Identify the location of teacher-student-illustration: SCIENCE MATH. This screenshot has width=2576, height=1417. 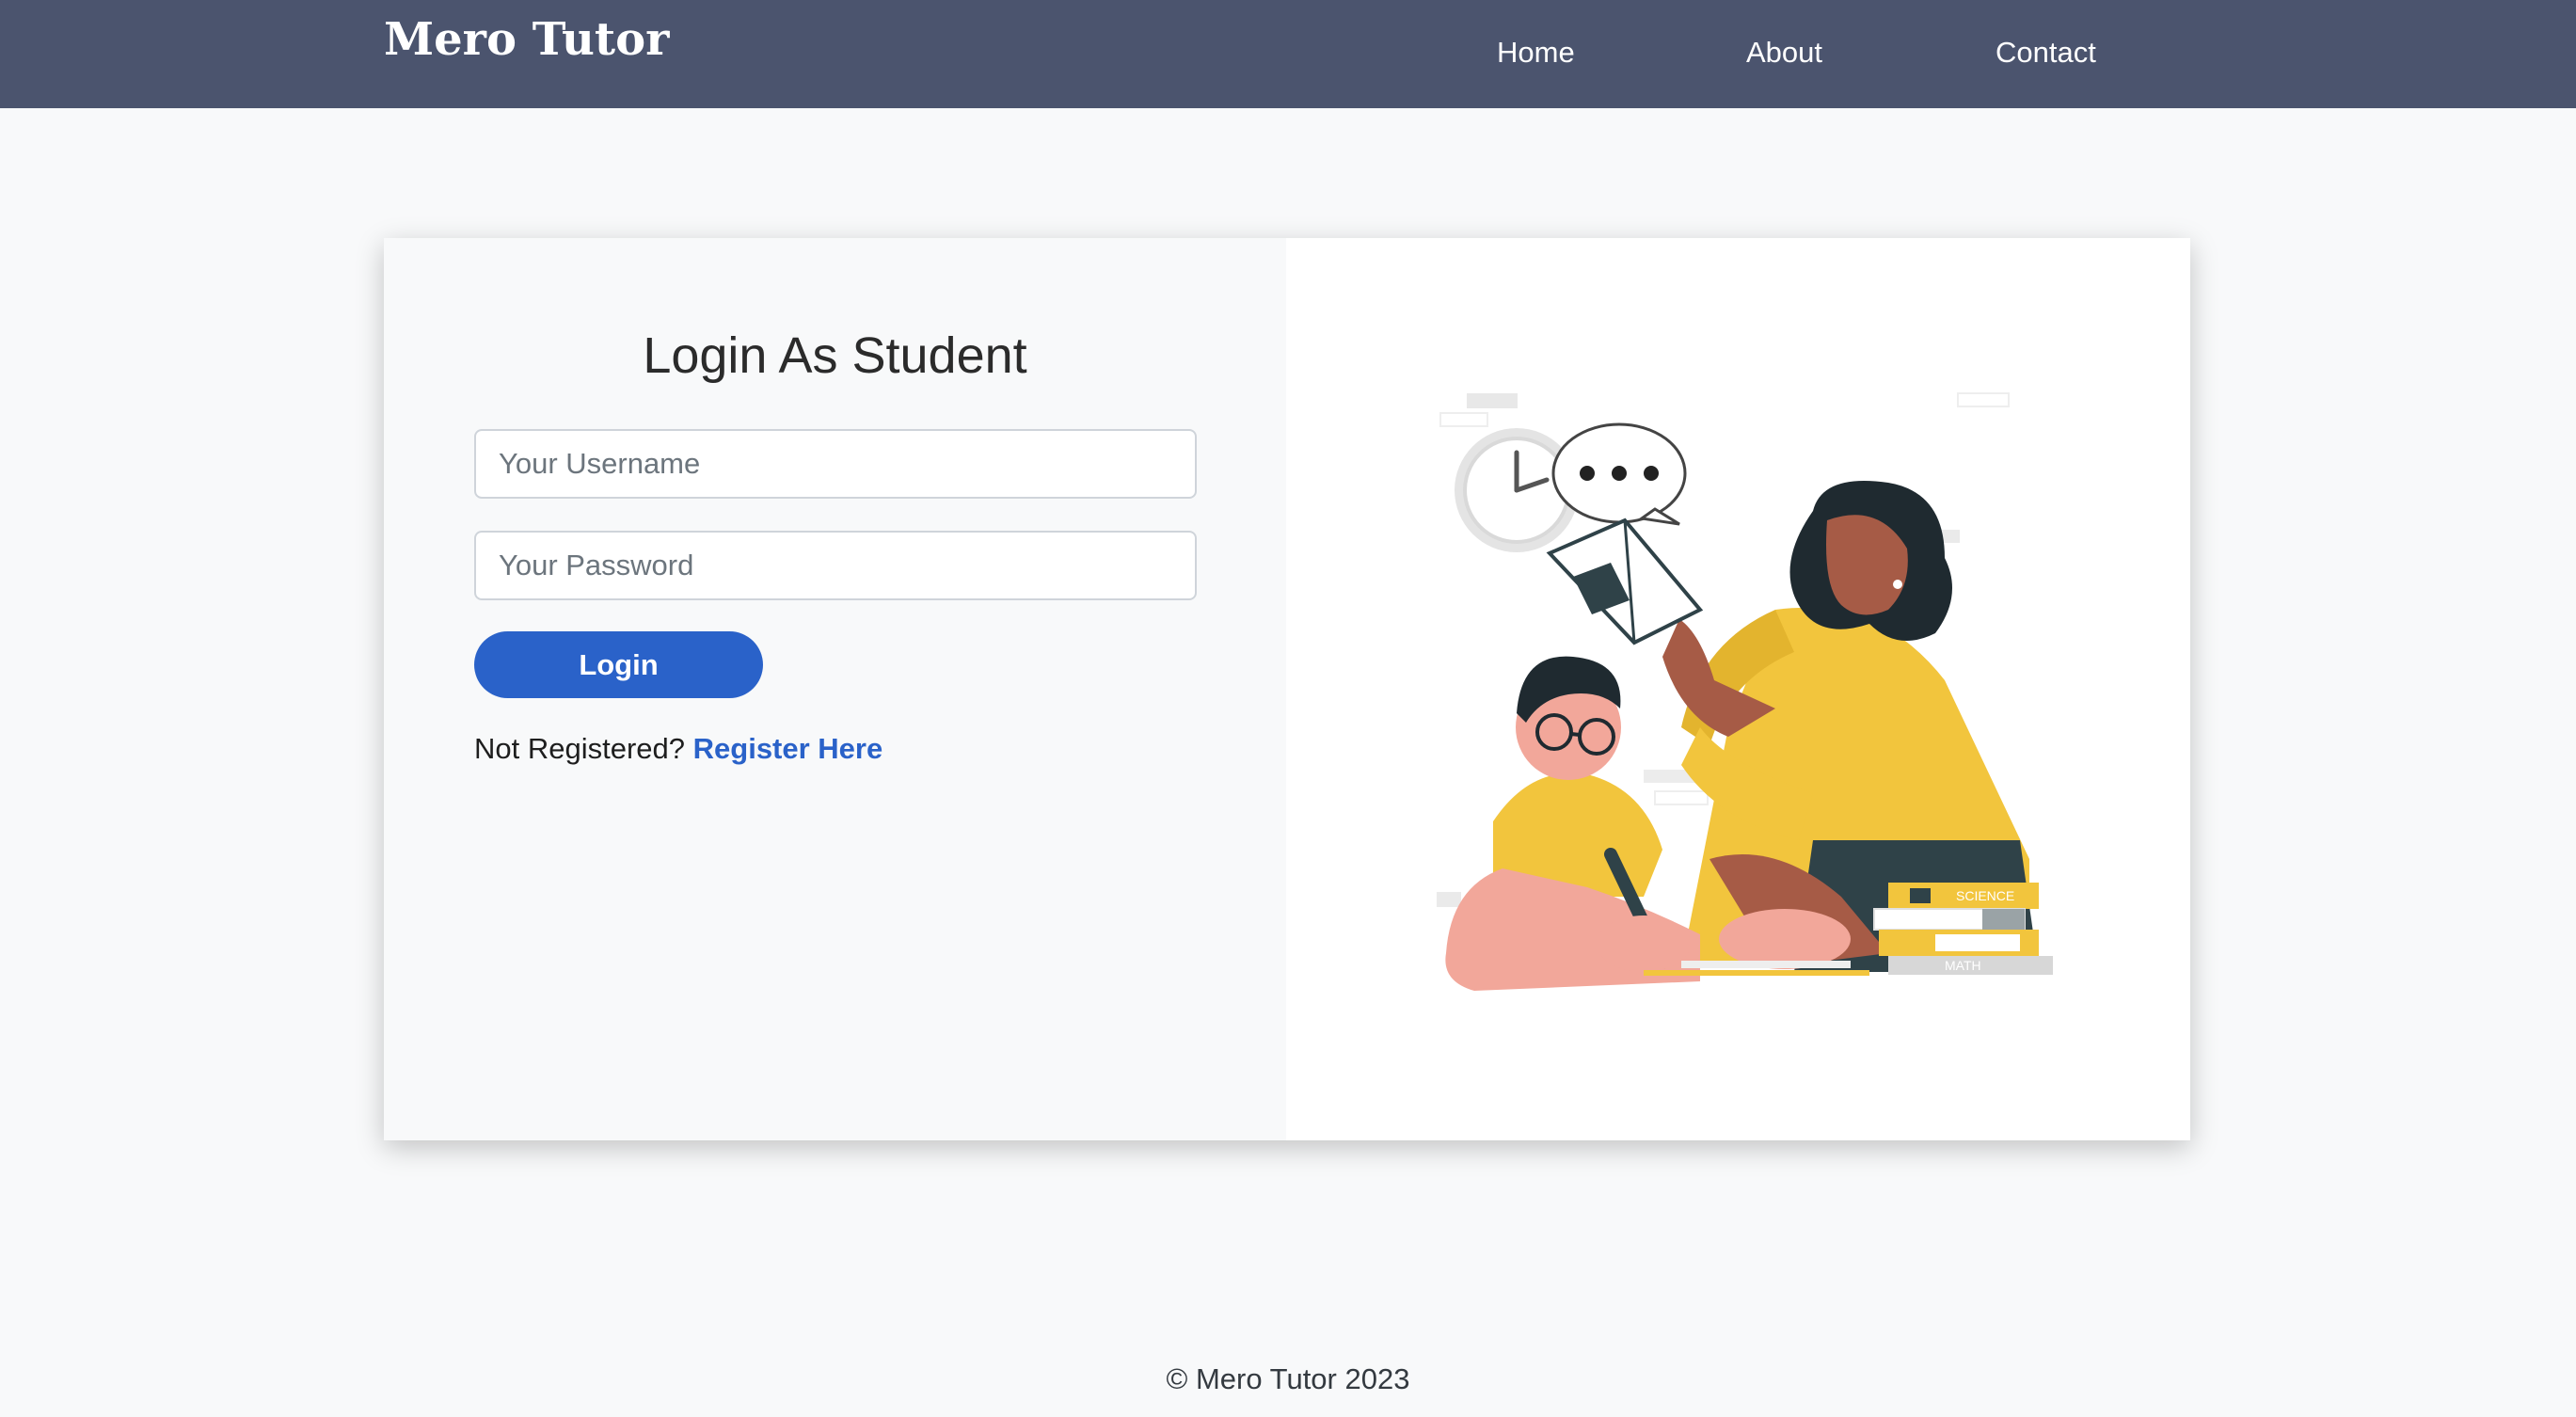
(1745, 691).